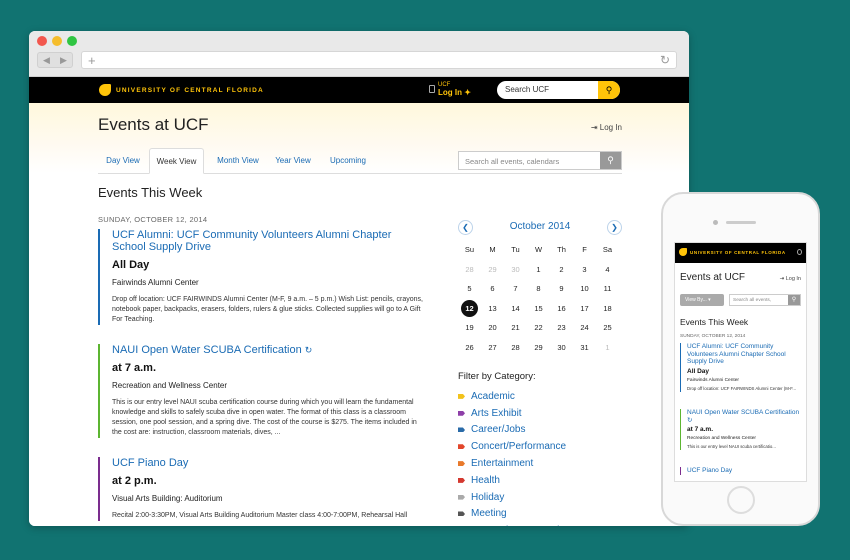 Image resolution: width=850 pixels, height=560 pixels. I want to click on ucf-logo-text: UNIVERSITY OF CENTRAL FLORIDA, so click(190, 90).